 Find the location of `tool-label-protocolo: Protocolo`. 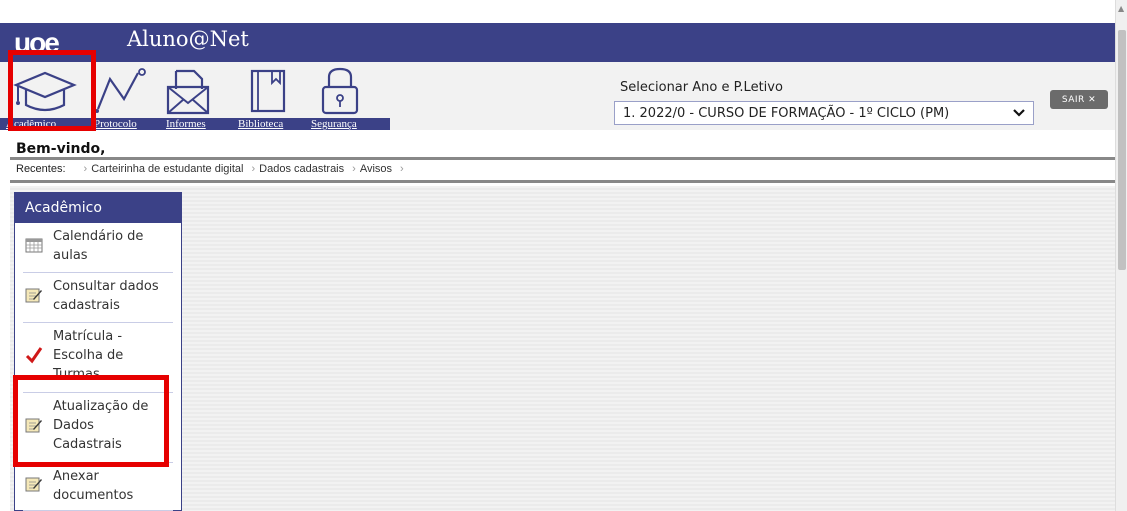

tool-label-protocolo: Protocolo is located at coordinates (115, 124).